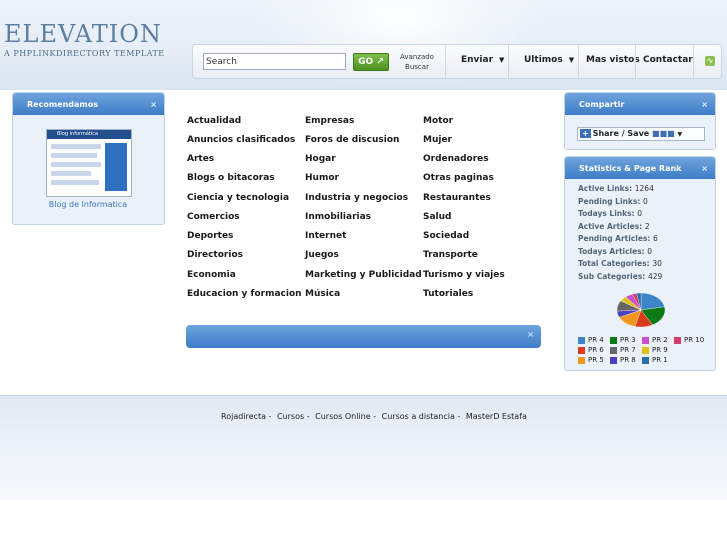 This screenshot has height=545, width=727. What do you see at coordinates (614, 226) in the screenshot?
I see `stat-active-articles: Active Articles: 2` at bounding box center [614, 226].